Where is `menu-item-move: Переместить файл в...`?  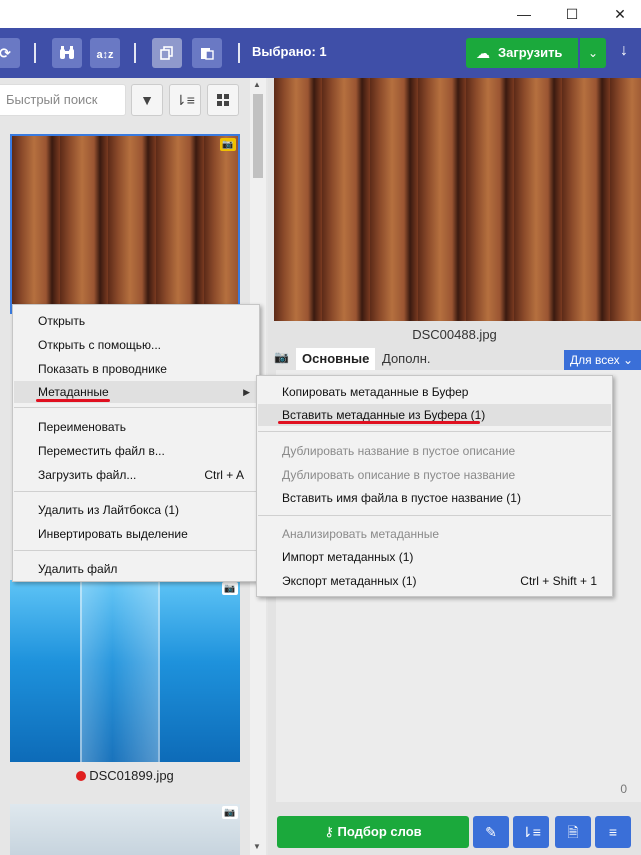 menu-item-move: Переместить файл в... is located at coordinates (136, 451).